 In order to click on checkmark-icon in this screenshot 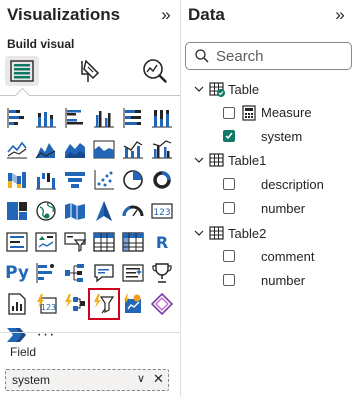, I will do `click(229, 136)`.